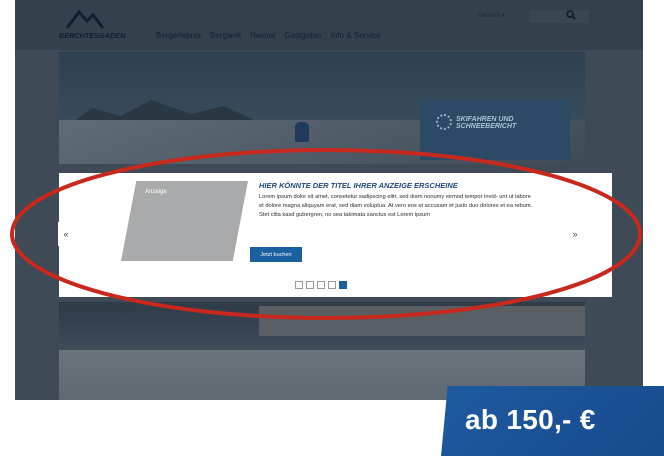 This screenshot has height=456, width=664. I want to click on price-label: ab 150,- €, so click(530, 419).